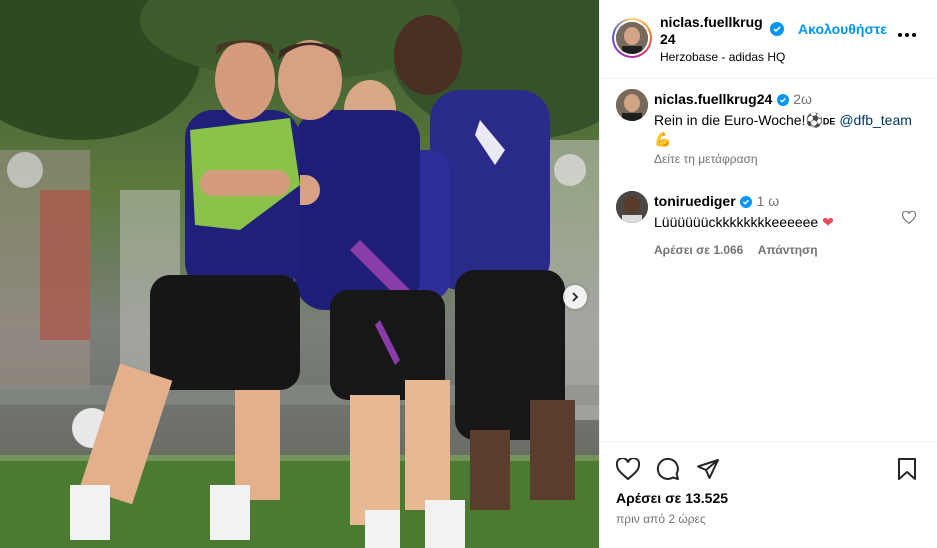  What do you see at coordinates (875, 120) in the screenshot?
I see `mention-link: @dfb_team` at bounding box center [875, 120].